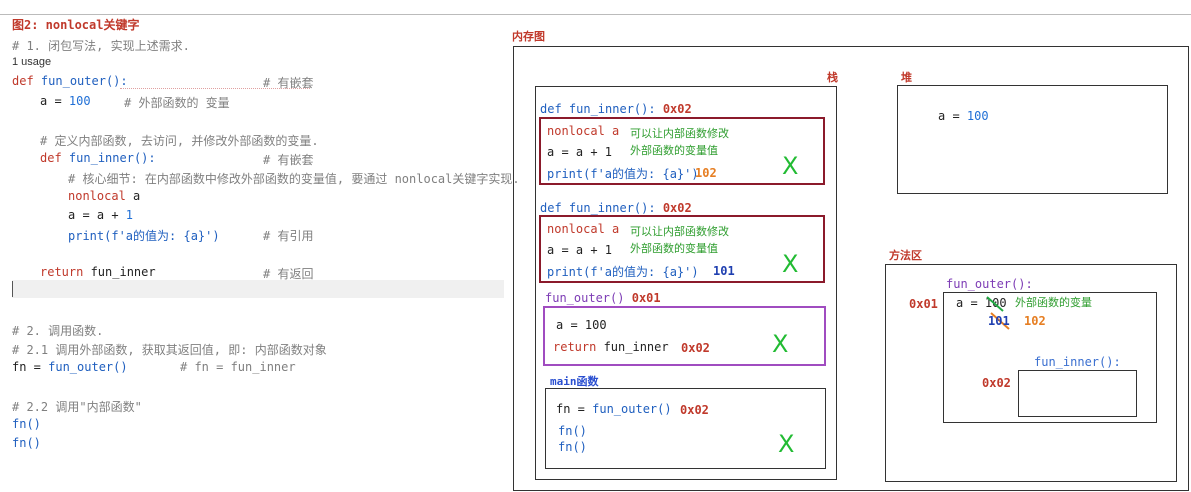 The image size is (1191, 492). Describe the element at coordinates (572, 431) in the screenshot. I see `main-frame-call-1: fn()` at that location.